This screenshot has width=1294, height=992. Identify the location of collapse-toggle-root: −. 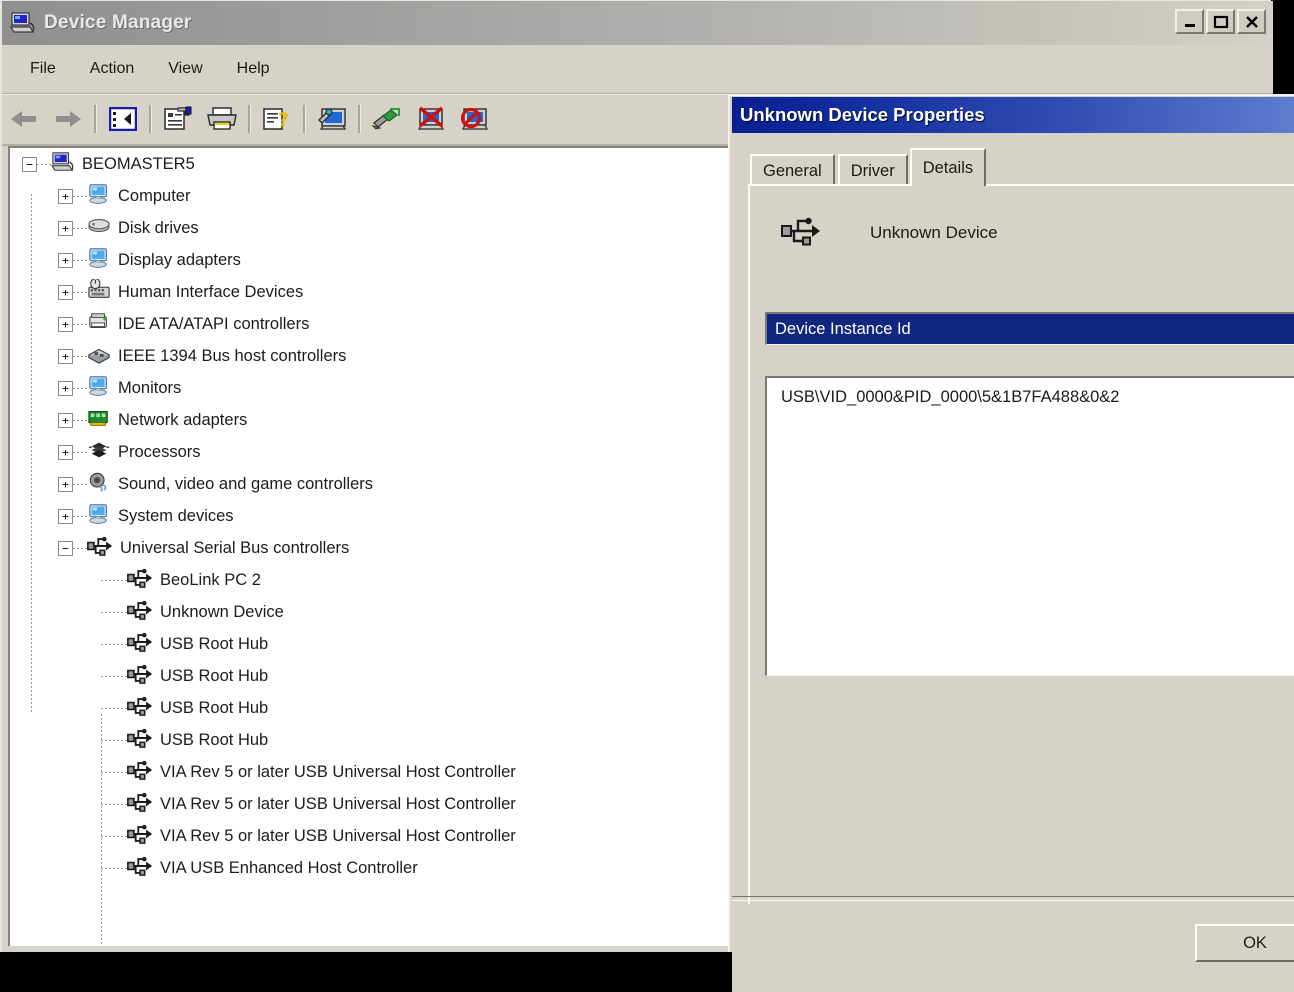
(29, 164).